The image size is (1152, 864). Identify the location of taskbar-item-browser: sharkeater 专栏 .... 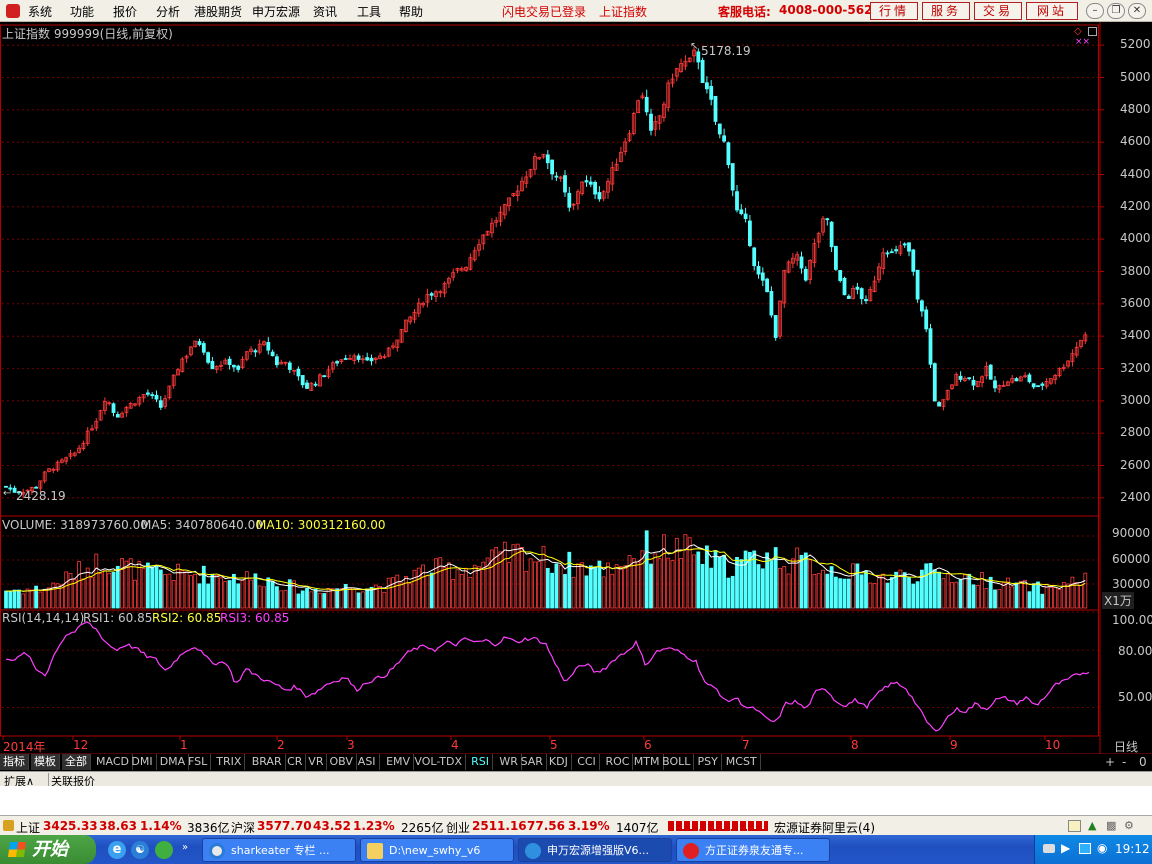
(279, 850).